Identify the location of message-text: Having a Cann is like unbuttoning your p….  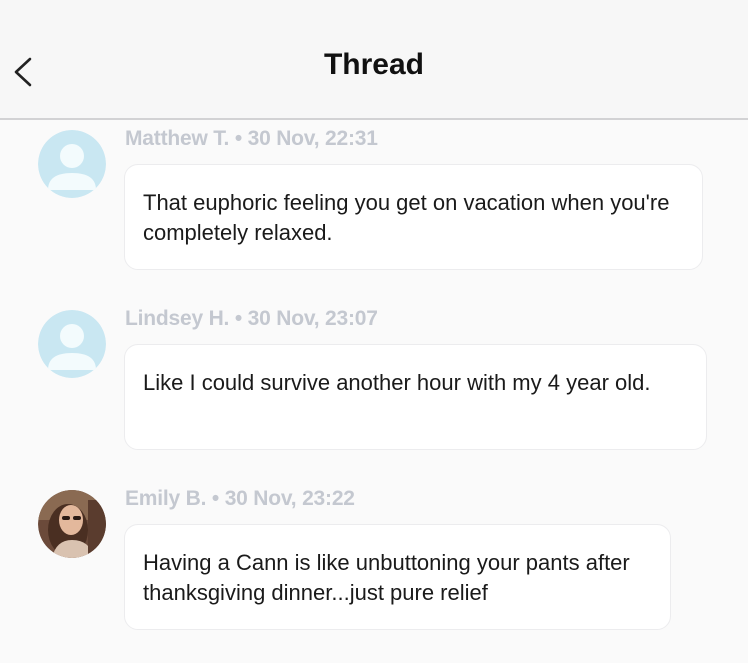
(386, 577).